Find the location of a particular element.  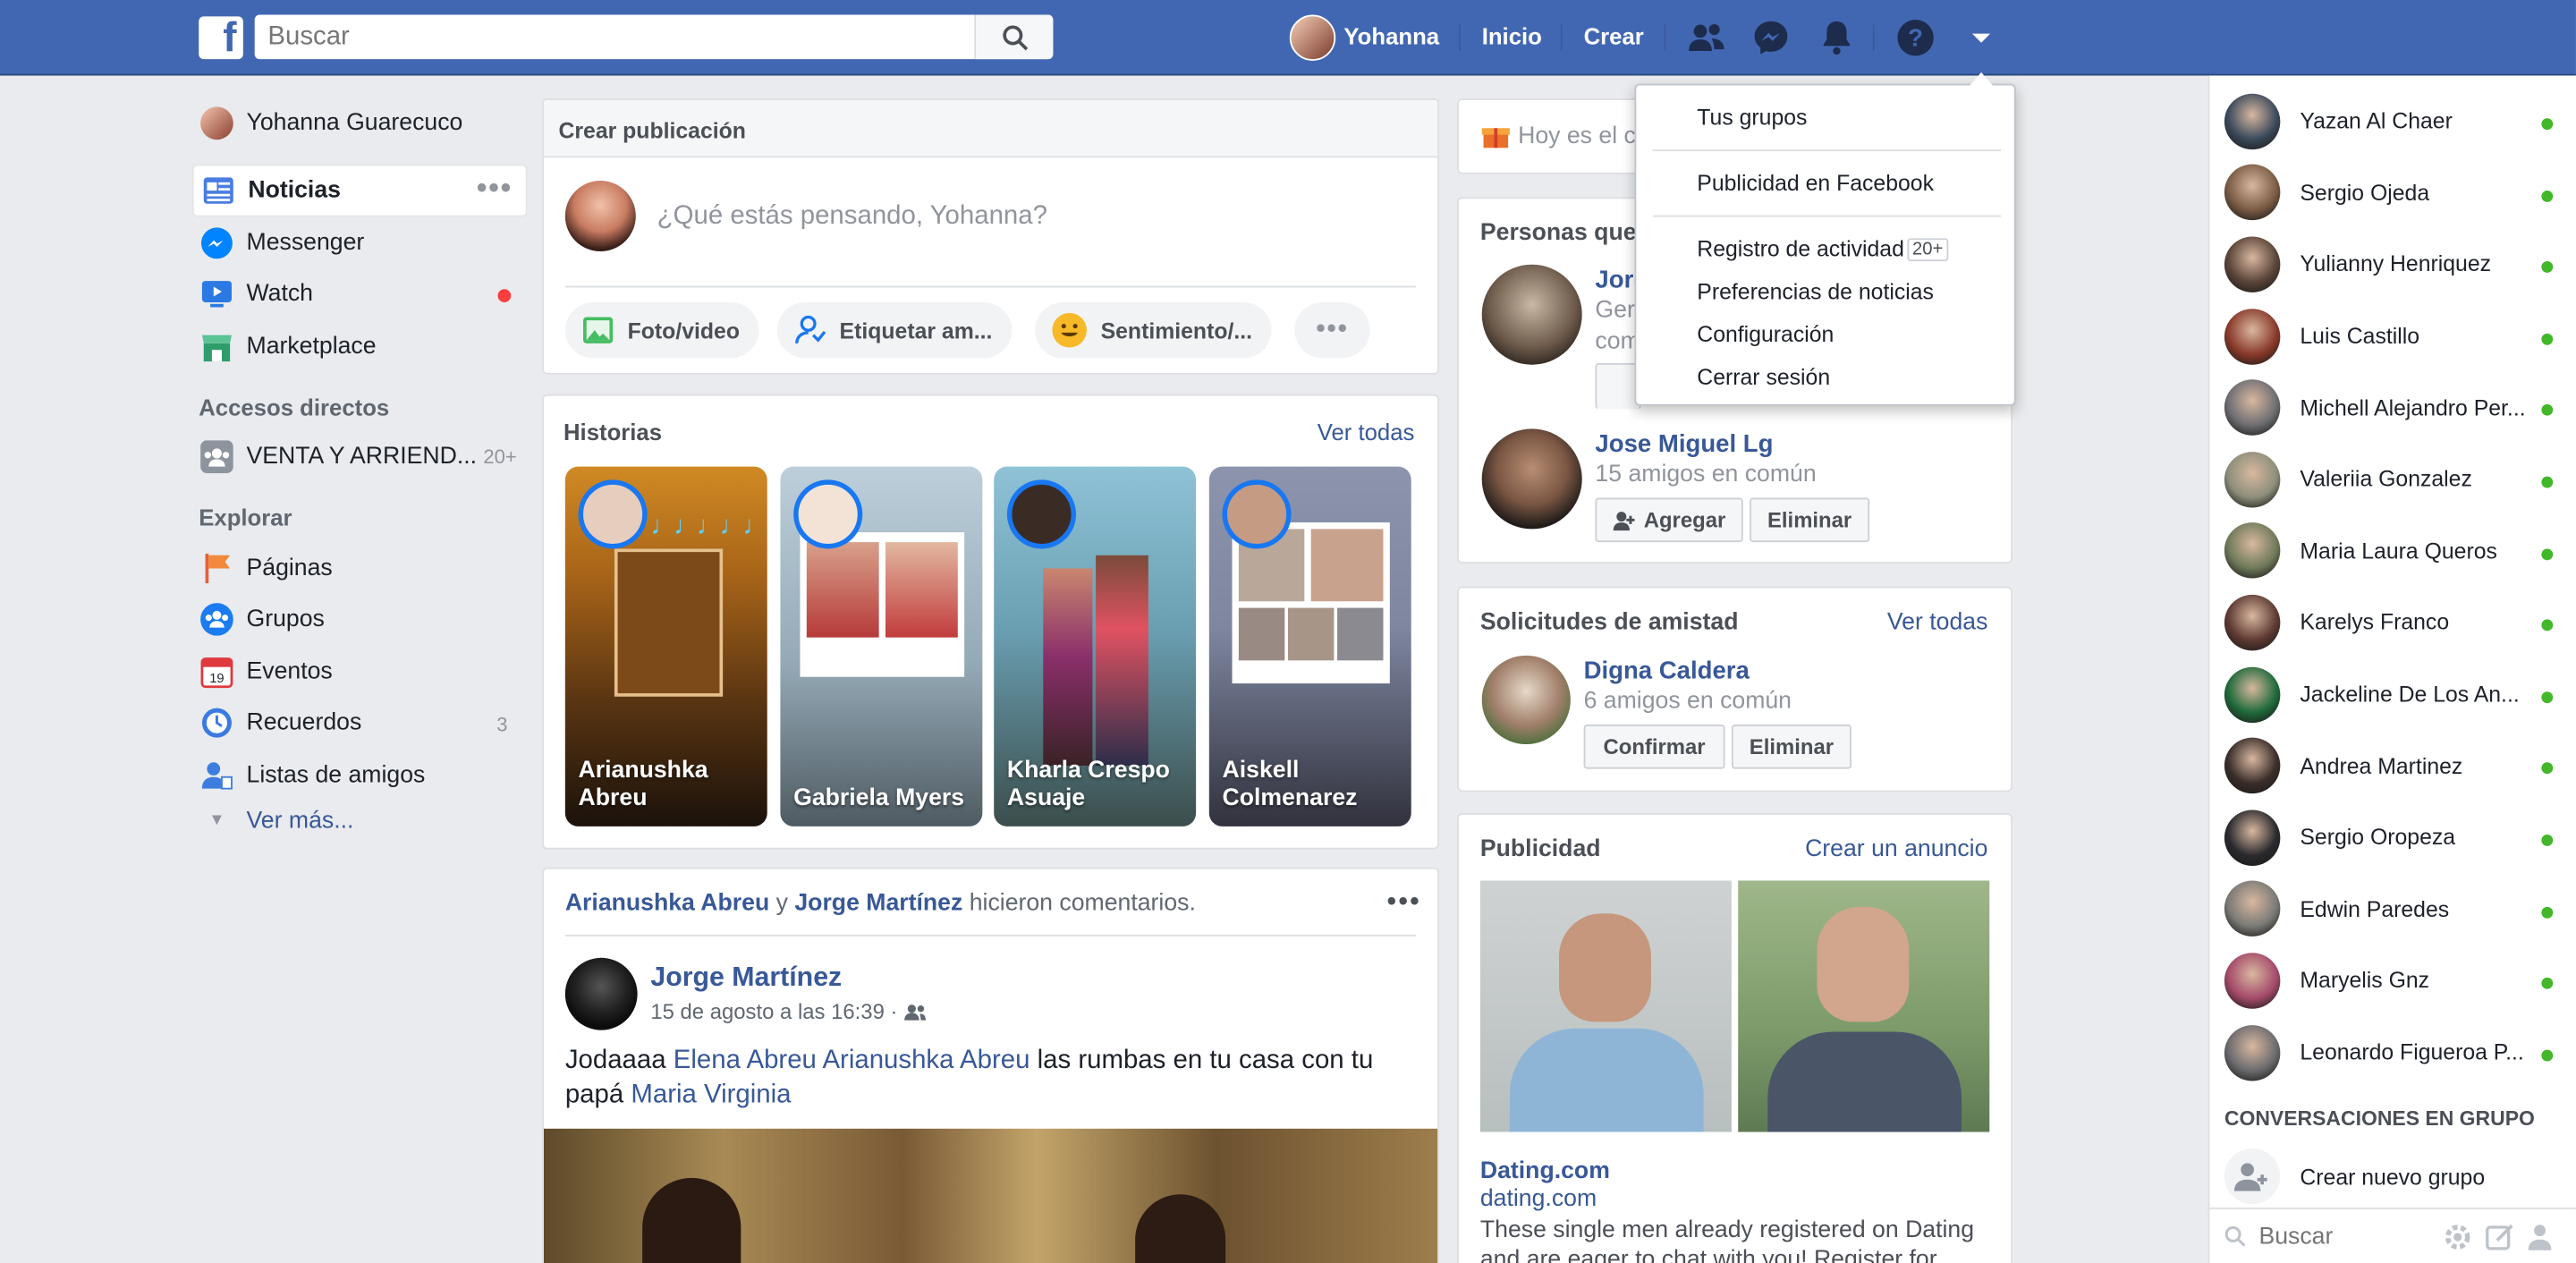

profile-avatar is located at coordinates (1312, 37).